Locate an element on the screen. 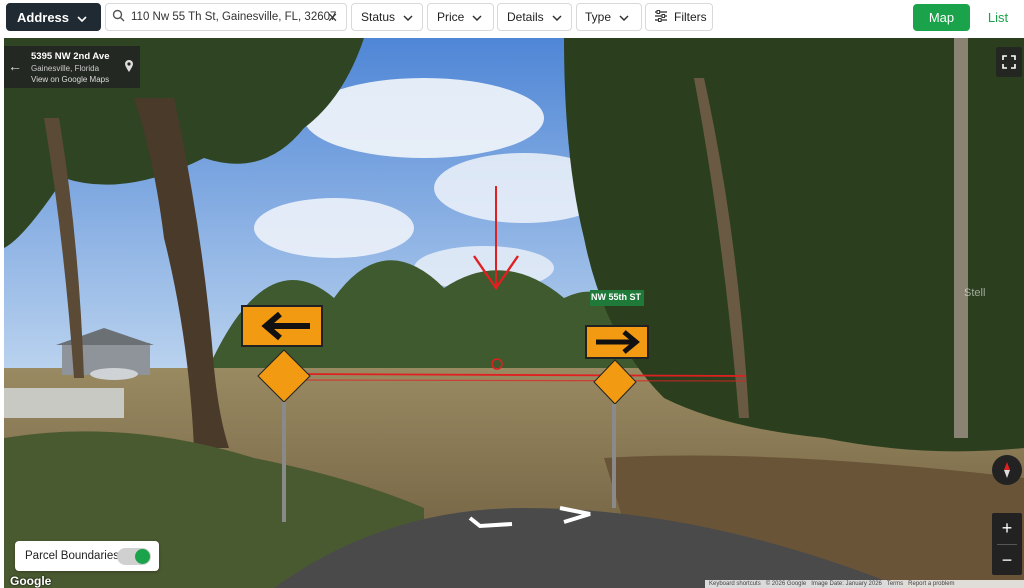 The width and height of the screenshot is (1024, 588). details-filter: Details is located at coordinates (534, 17).